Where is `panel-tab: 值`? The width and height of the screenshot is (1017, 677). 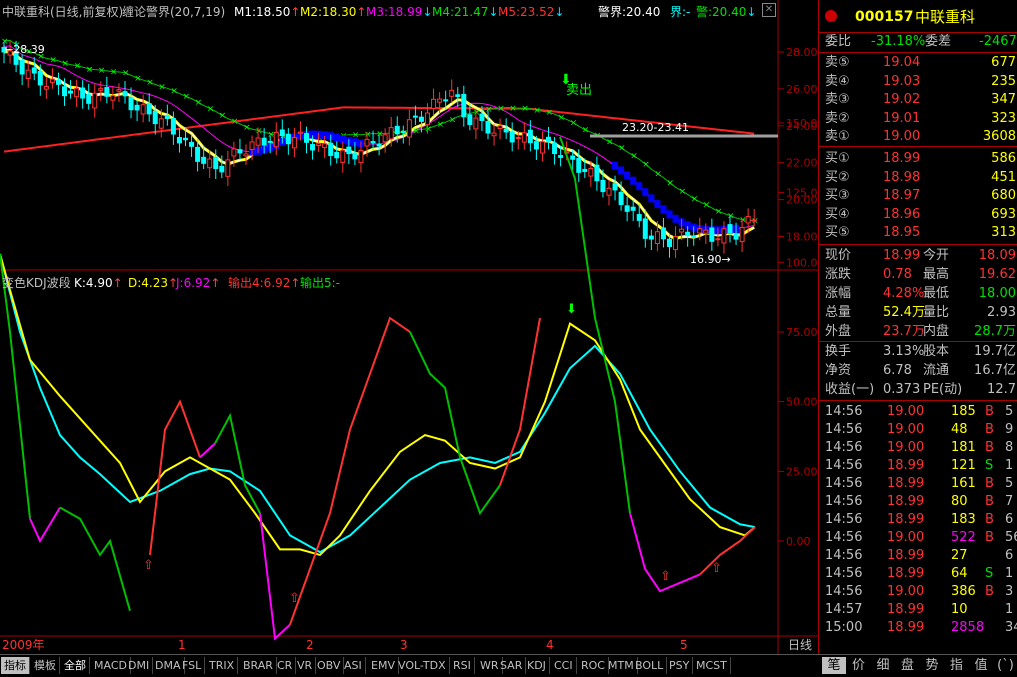 panel-tab: 值 is located at coordinates (981, 665).